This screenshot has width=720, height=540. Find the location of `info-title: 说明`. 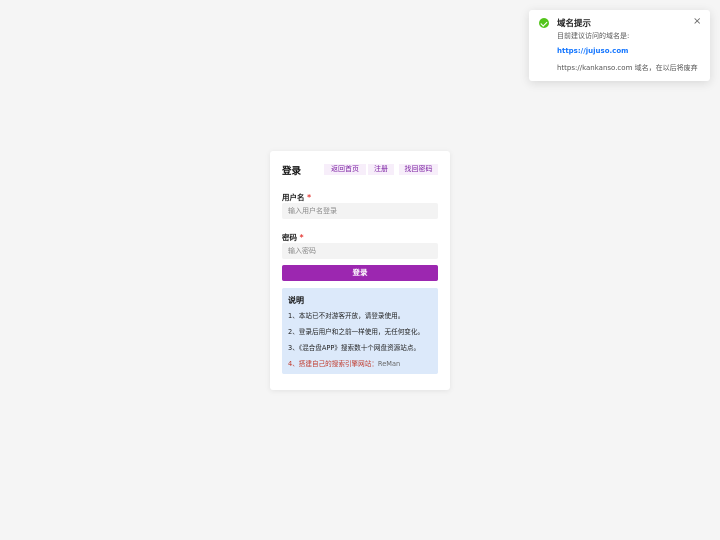

info-title: 说明 is located at coordinates (296, 300).